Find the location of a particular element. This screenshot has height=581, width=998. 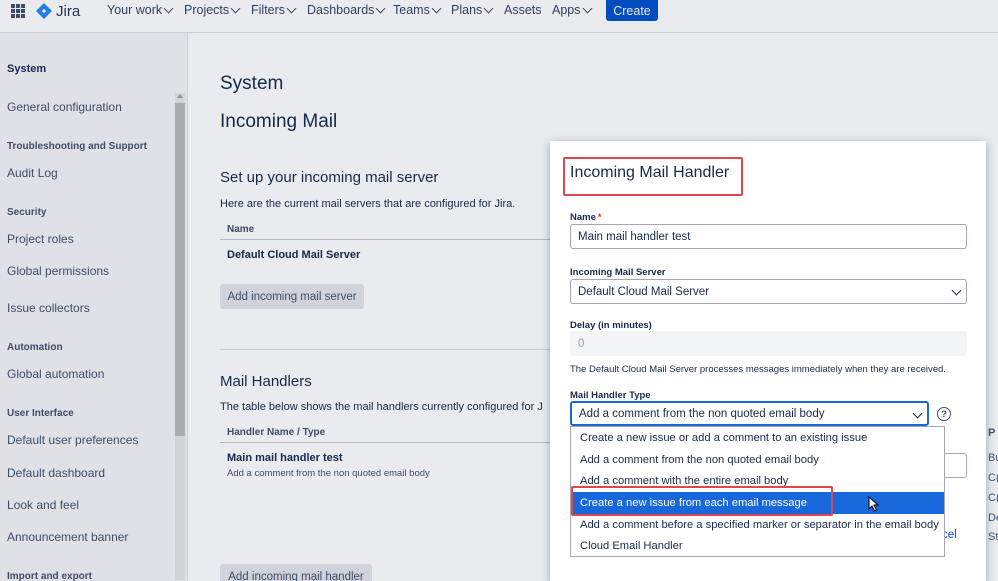

page-title: Incoming Mail is located at coordinates (279, 121).